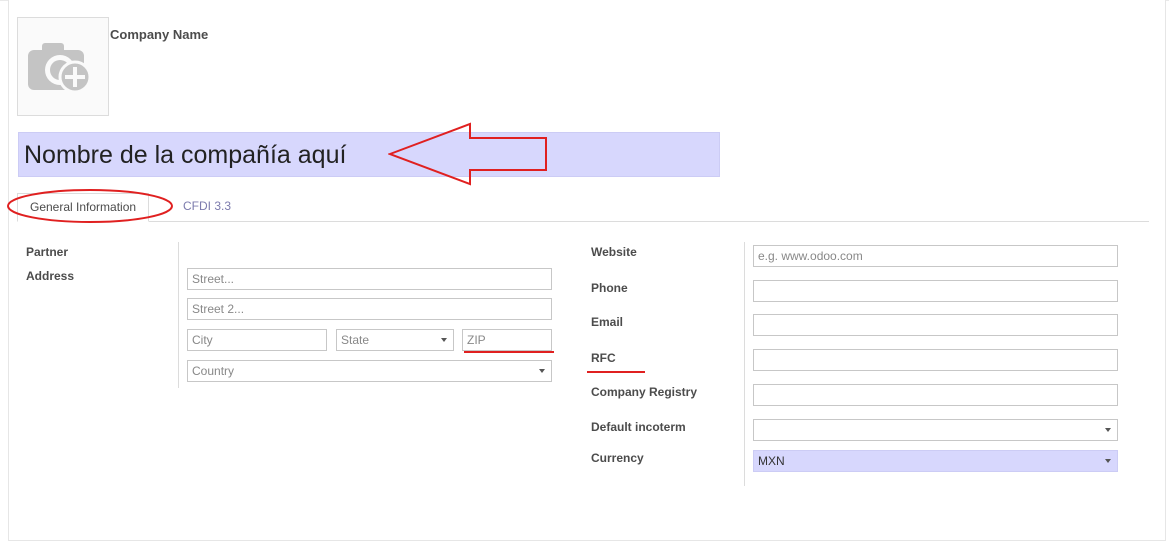  Describe the element at coordinates (614, 252) in the screenshot. I see `website-label: Website` at that location.